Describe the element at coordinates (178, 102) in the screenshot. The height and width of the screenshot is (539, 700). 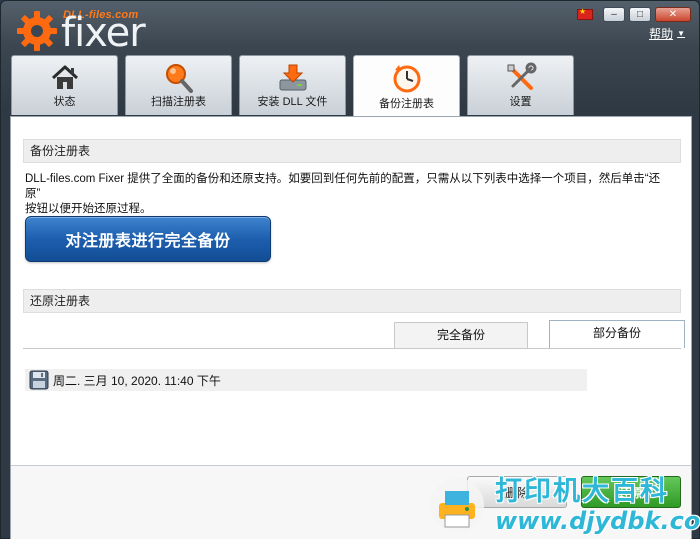
I see `tab-label: 扫描注册表` at that location.